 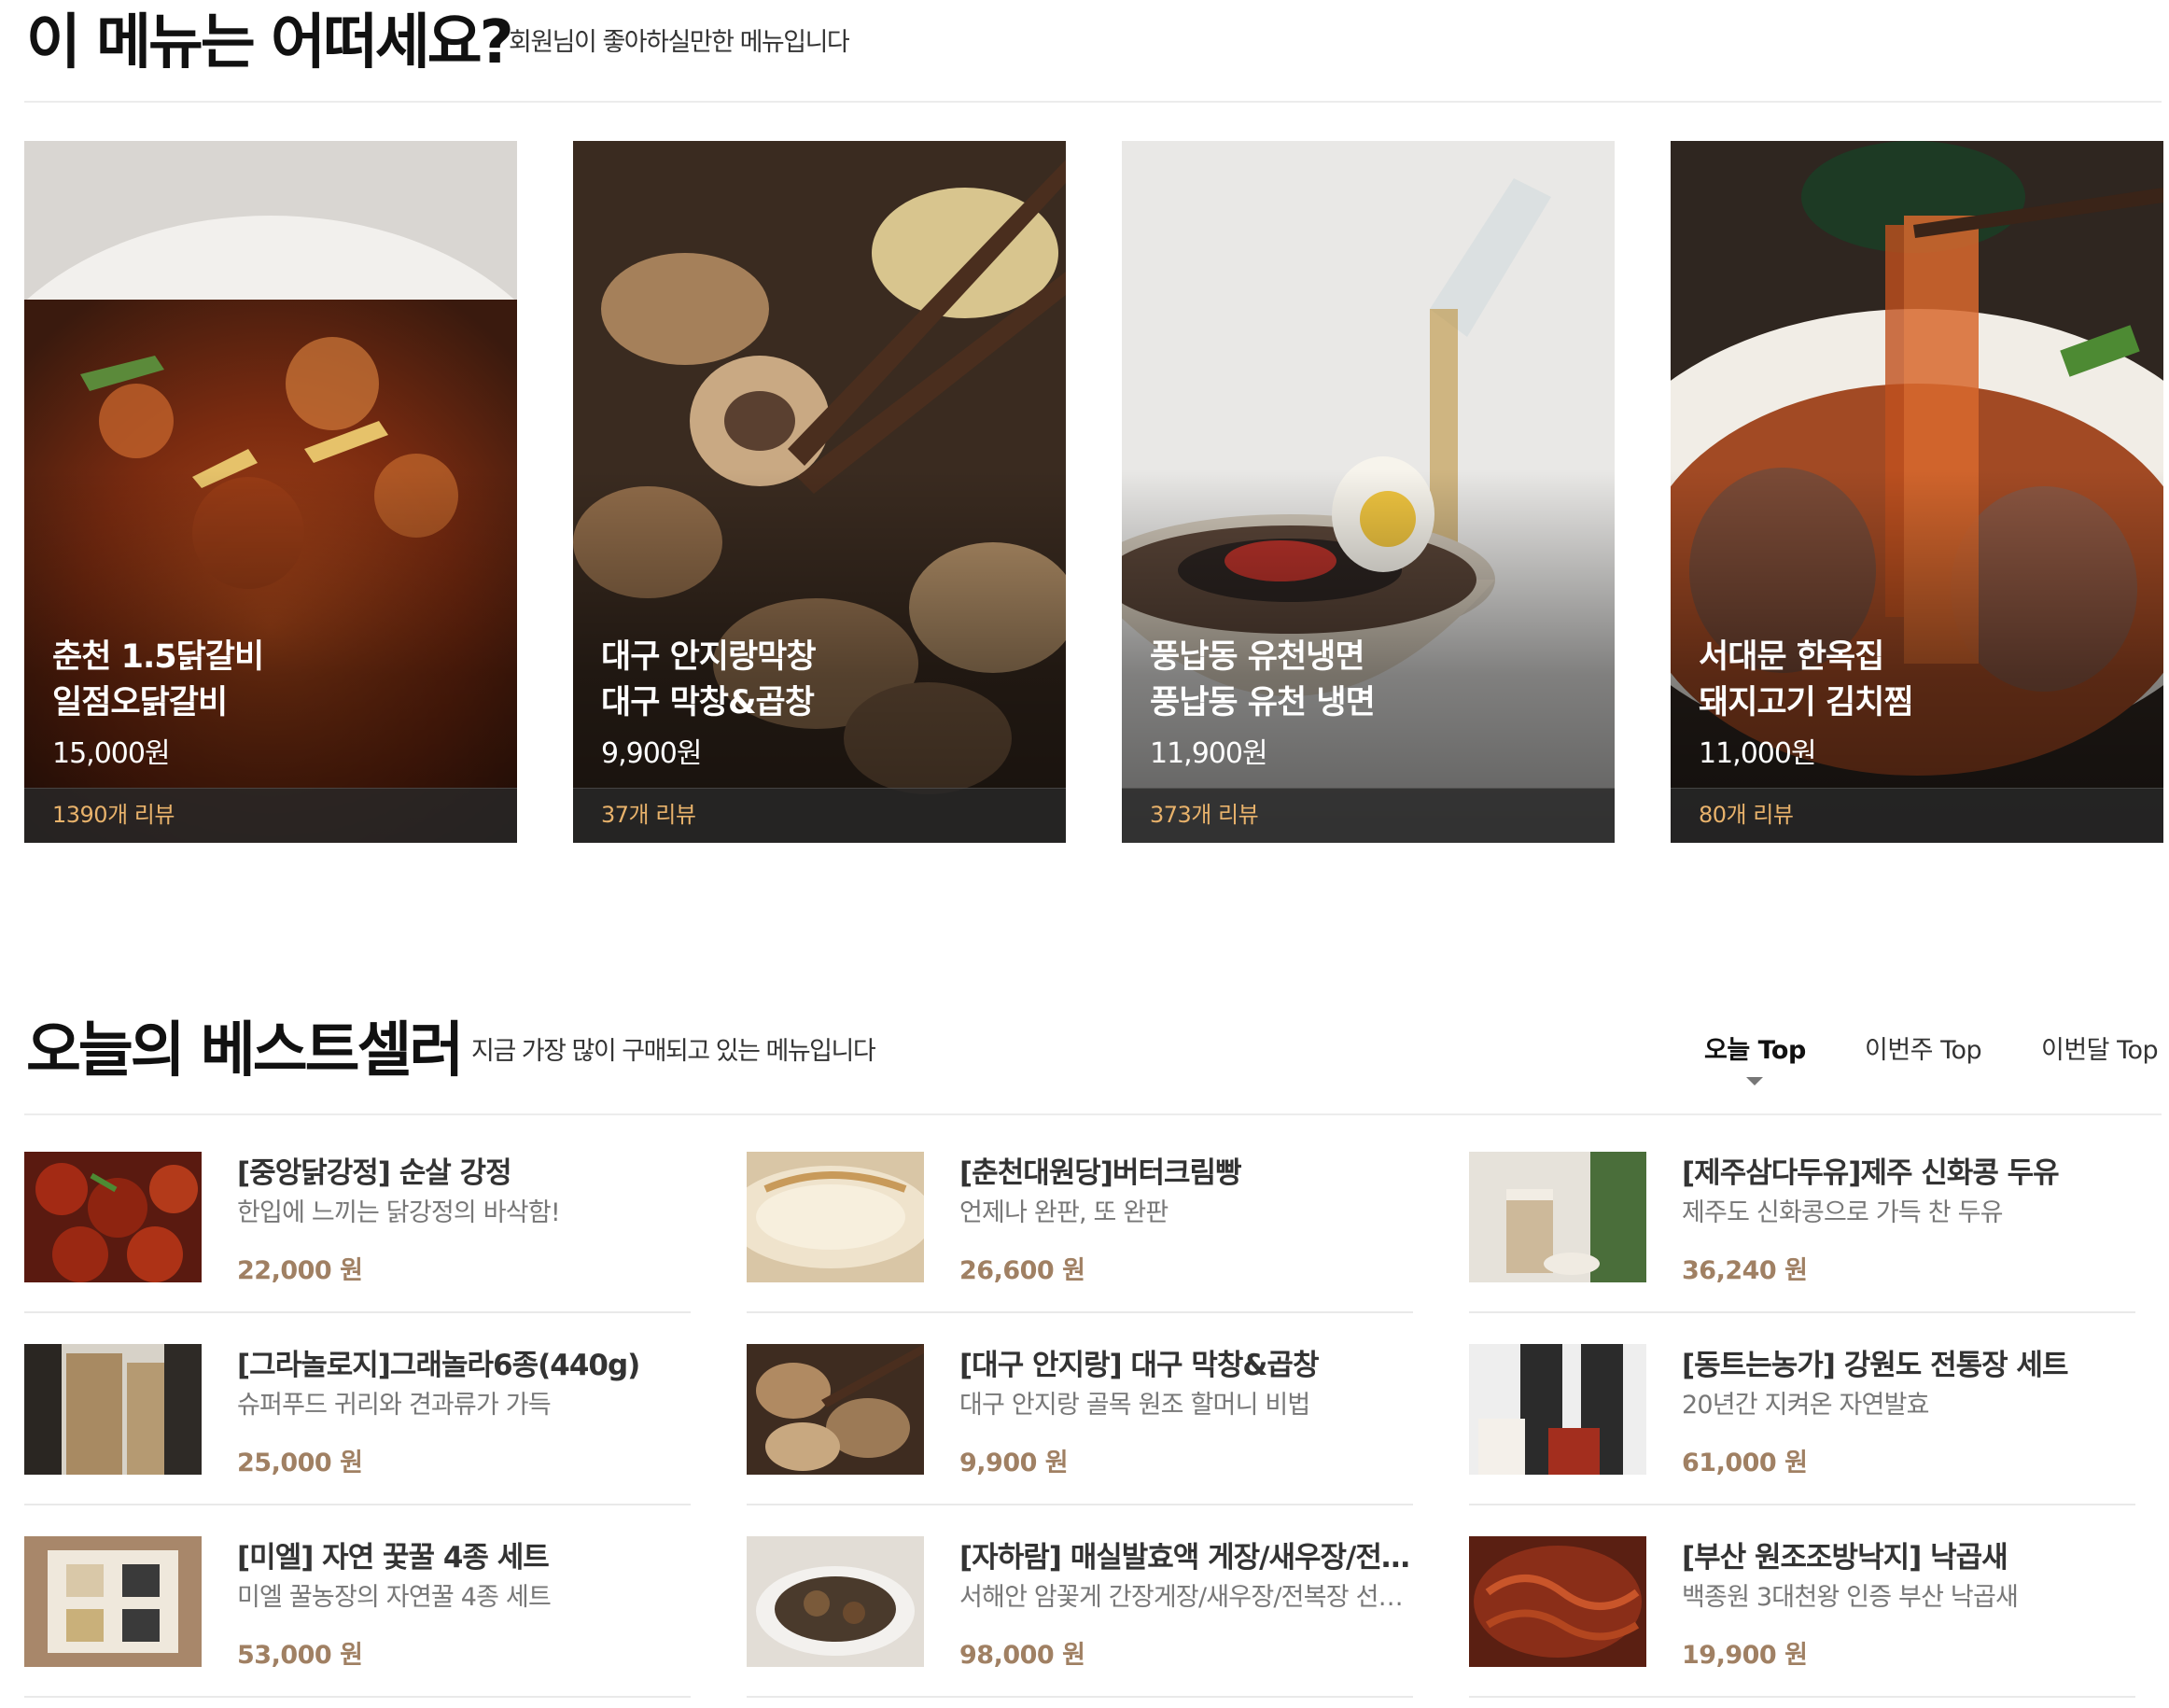 What do you see at coordinates (1263, 702) in the screenshot?
I see `menu-card-name: 풍납동 유천 냉면` at bounding box center [1263, 702].